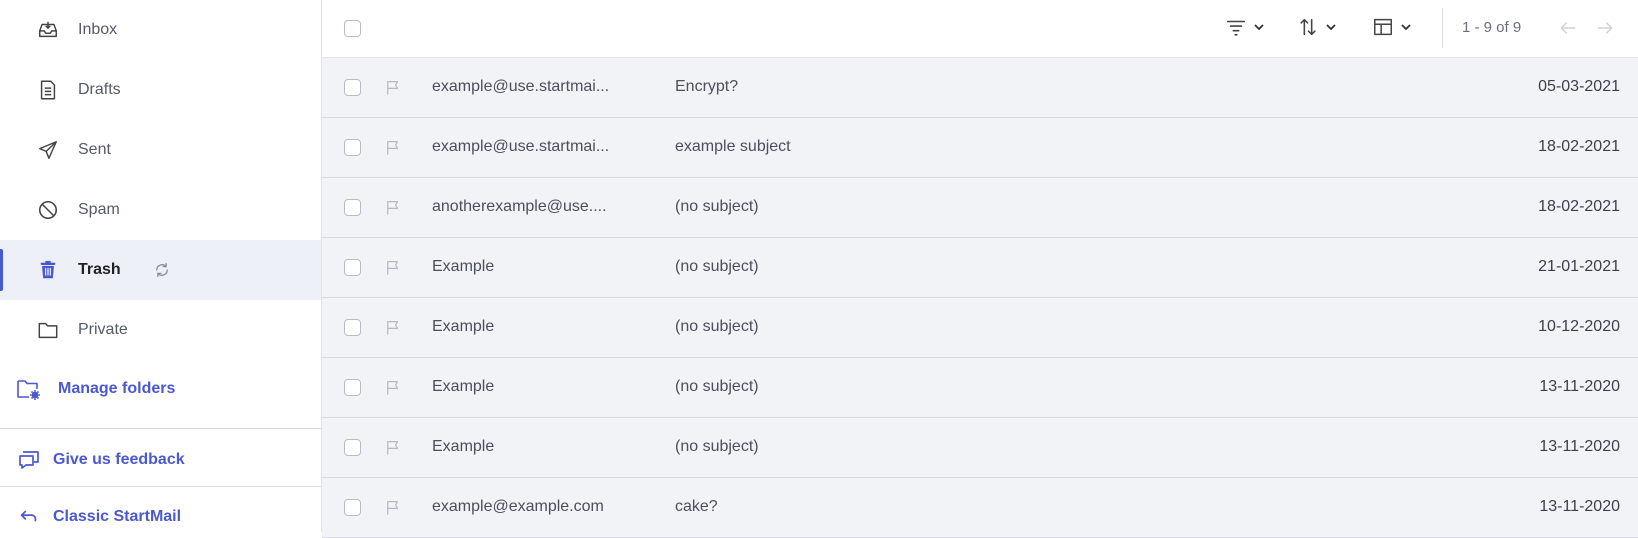 The height and width of the screenshot is (538, 1638). Describe the element at coordinates (1308, 29) in the screenshot. I see `sort-icon` at that location.